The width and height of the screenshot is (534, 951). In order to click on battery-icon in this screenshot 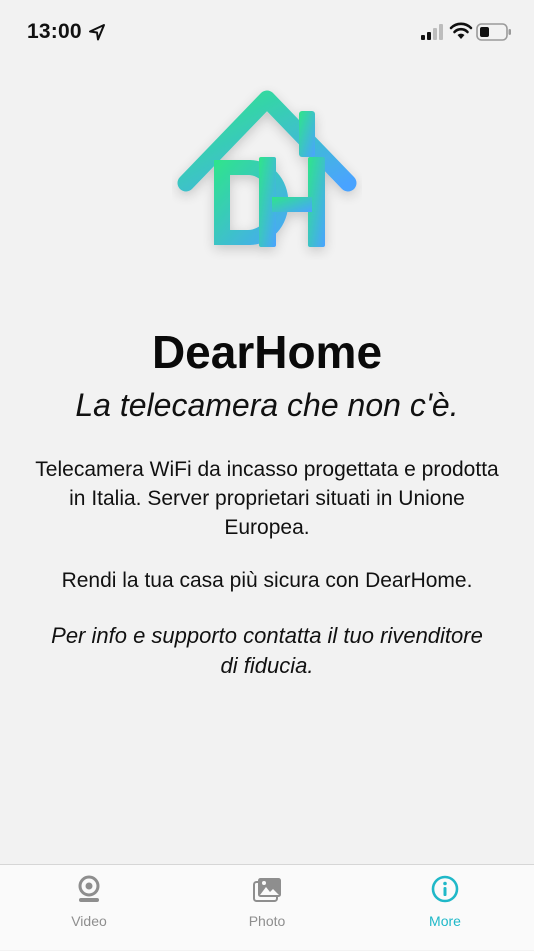, I will do `click(493, 32)`.